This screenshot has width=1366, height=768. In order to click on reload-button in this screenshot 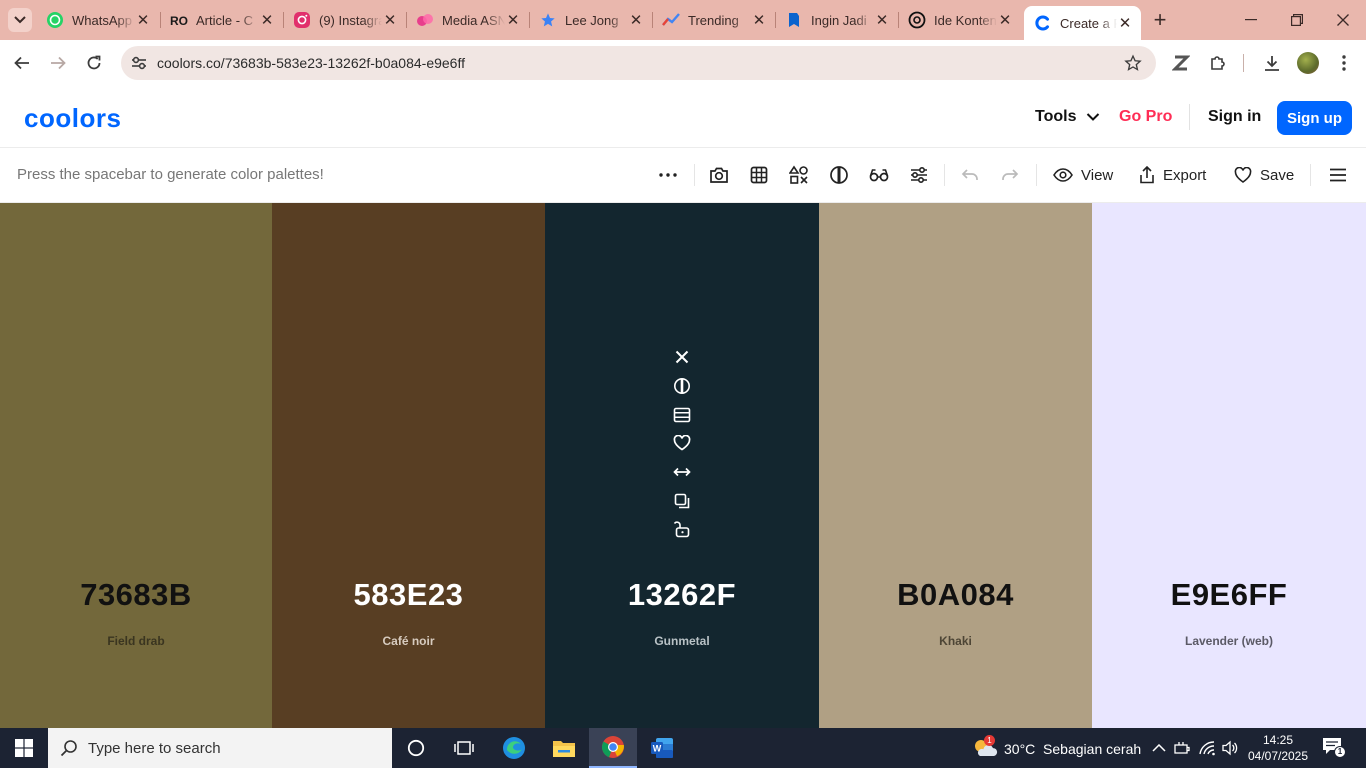, I will do `click(94, 63)`.